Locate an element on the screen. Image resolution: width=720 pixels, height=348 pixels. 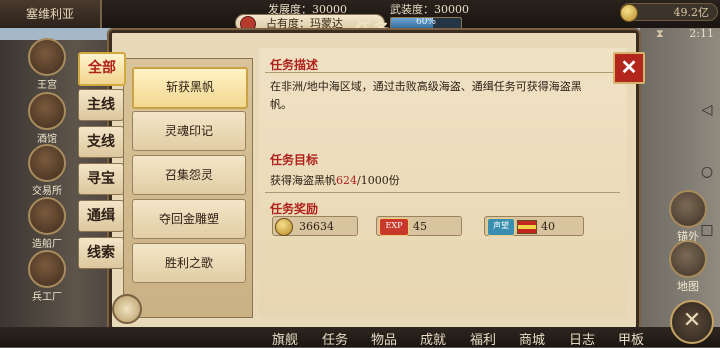
quest-list: 斩获黑帆 灵魂印记 召集怨灵 夺回金雕塑 胜利之歌 is located at coordinates (188, 188).